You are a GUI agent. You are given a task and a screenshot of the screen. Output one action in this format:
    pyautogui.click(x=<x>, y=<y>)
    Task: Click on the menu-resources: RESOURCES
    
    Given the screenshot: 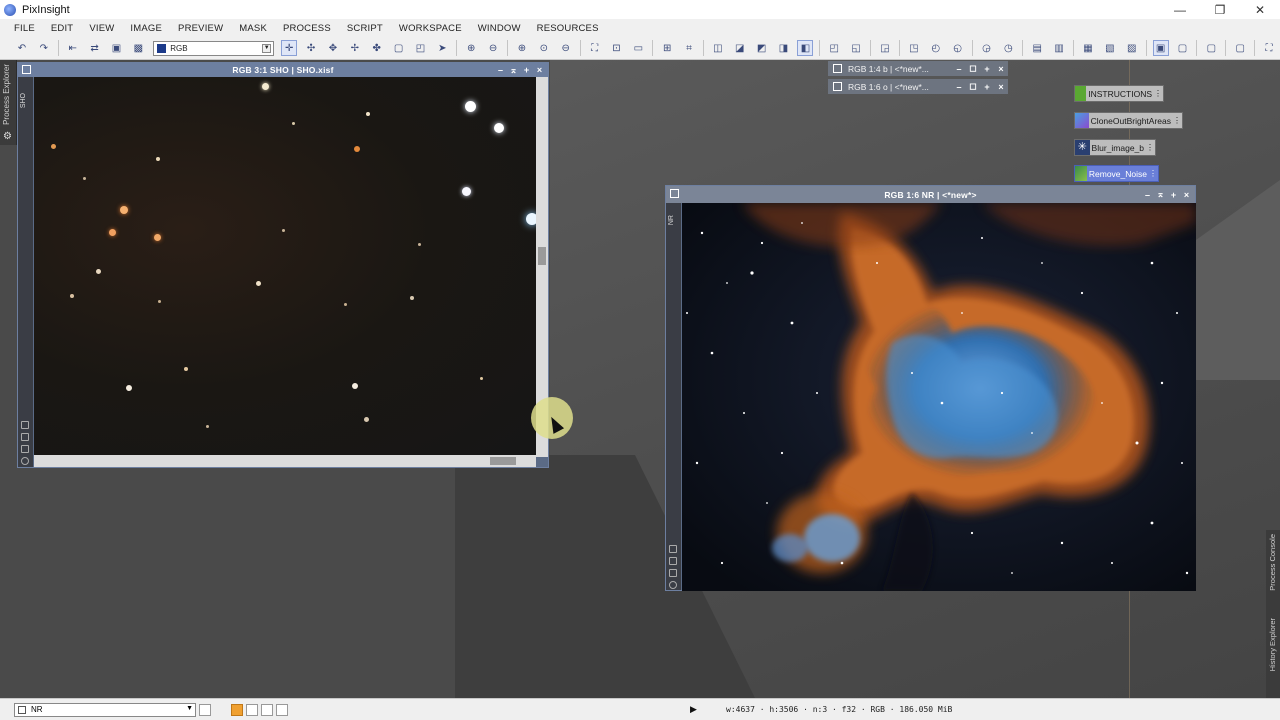 What is the action you would take?
    pyautogui.click(x=568, y=28)
    